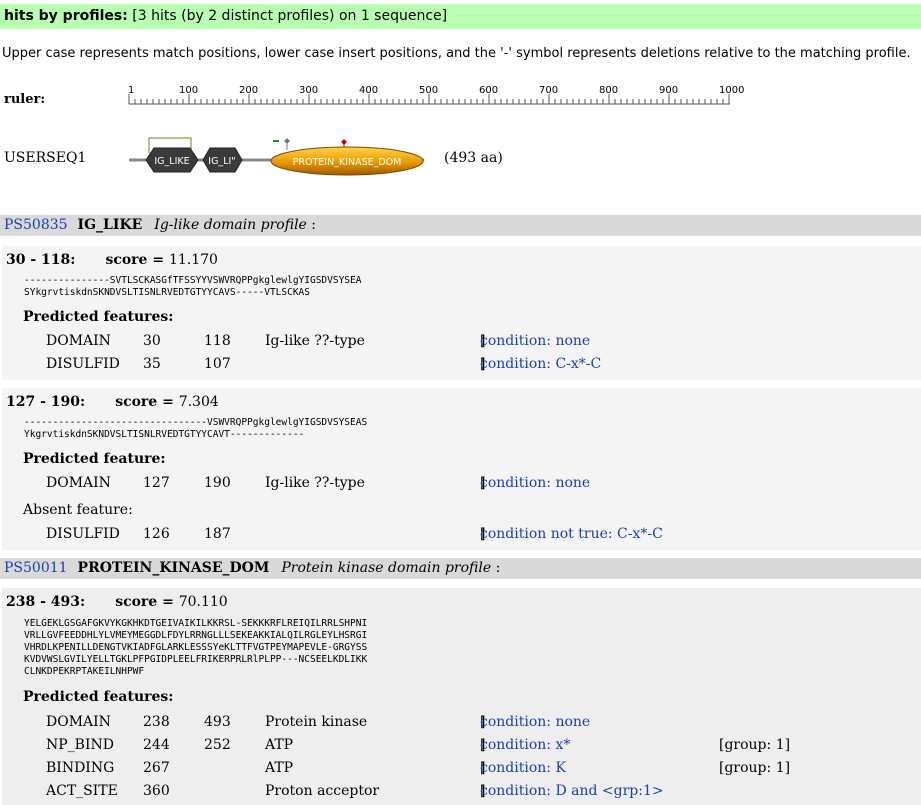 Image resolution: width=921 pixels, height=805 pixels. I want to click on active-site-marker, so click(344, 142).